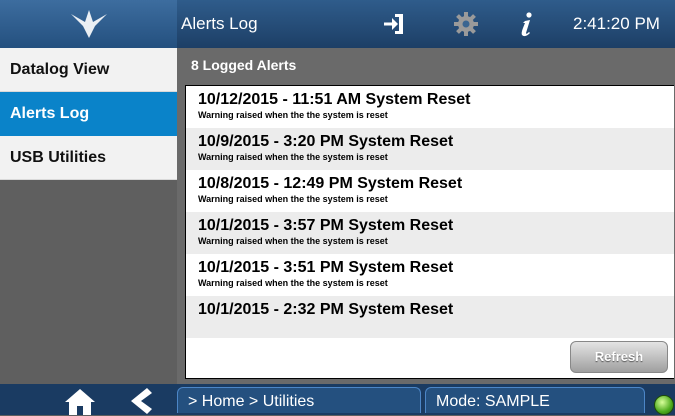  Describe the element at coordinates (326, 141) in the screenshot. I see `alert-title: 10/9/2015 - 3:20 PM System Reset` at that location.